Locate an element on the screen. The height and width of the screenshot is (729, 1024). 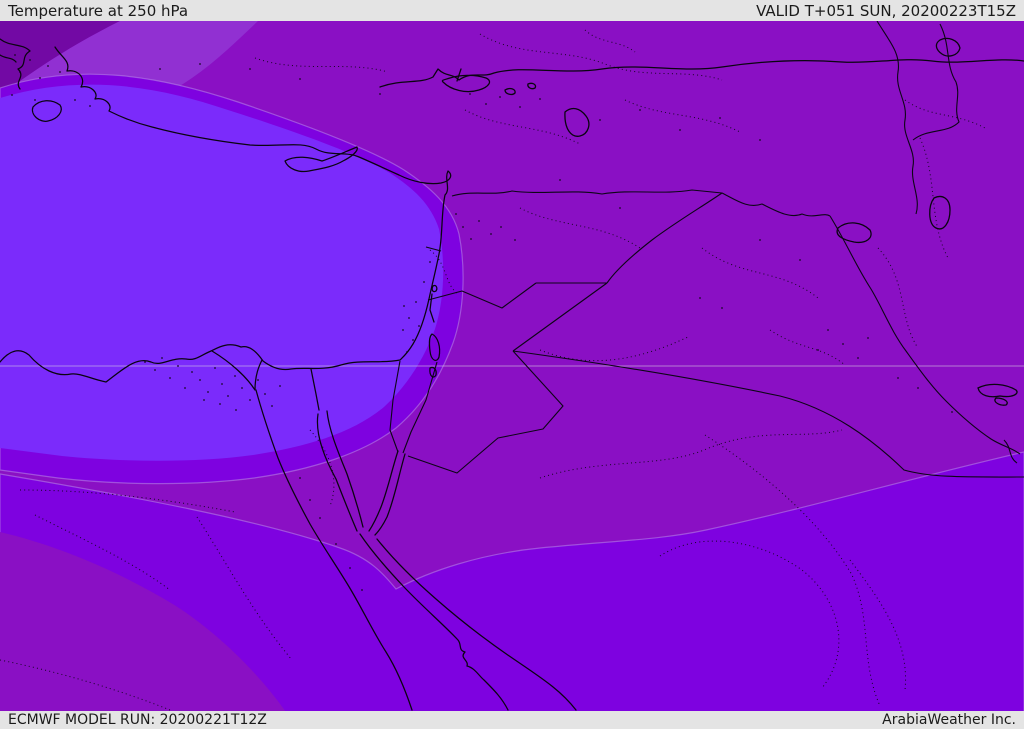
brand-label: ArabiaWeather Inc. is located at coordinates (949, 720).